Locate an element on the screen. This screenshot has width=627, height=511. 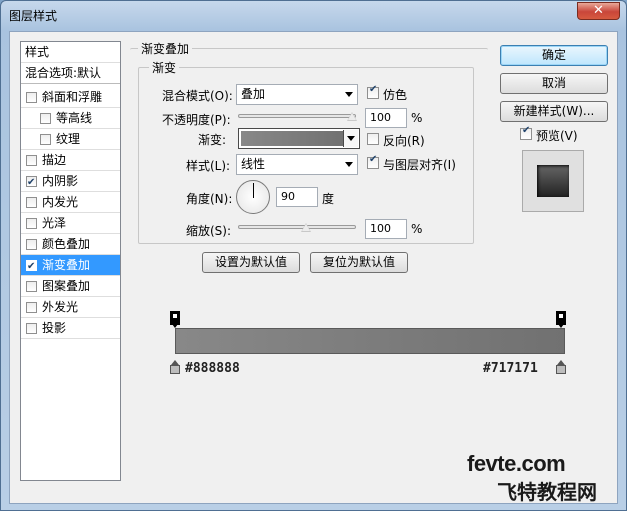
angle-needle is located at coordinates (253, 190).